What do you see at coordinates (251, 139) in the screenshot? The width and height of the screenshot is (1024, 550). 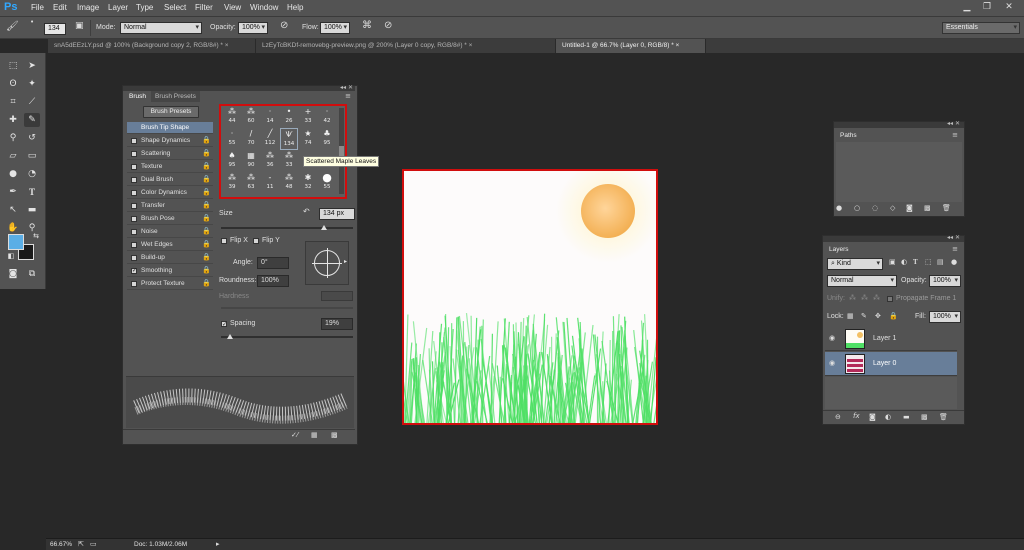 I see `brush-tip: /70` at bounding box center [251, 139].